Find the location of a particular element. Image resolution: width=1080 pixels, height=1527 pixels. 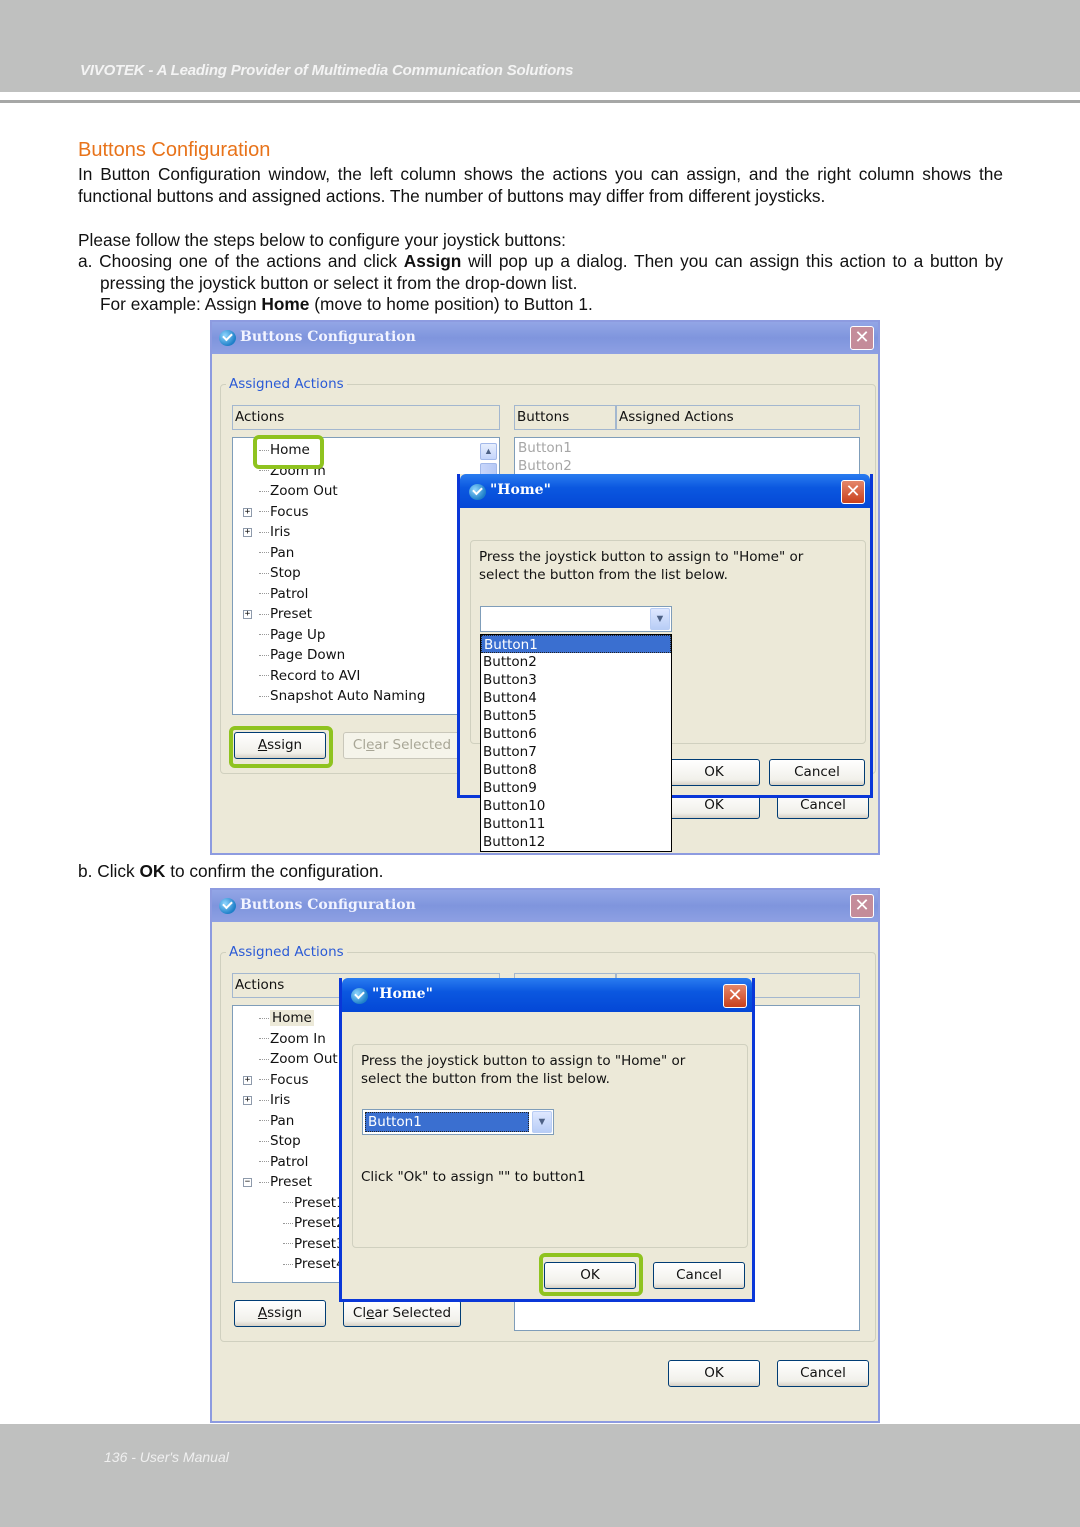

dropdown-option: Button11 is located at coordinates (576, 824).